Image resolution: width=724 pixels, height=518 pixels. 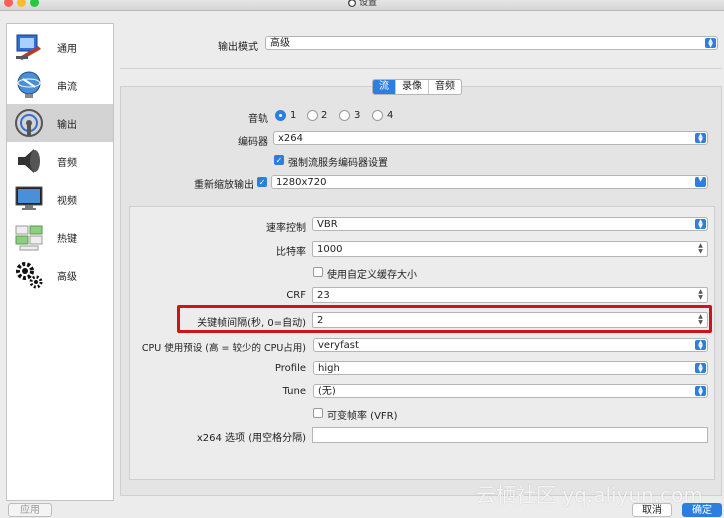 I want to click on rate-control-label: 速率控制, so click(x=286, y=228).